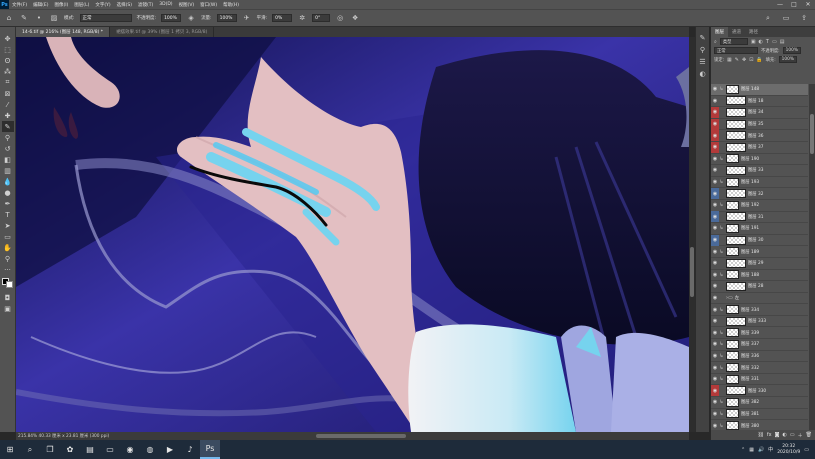 This screenshot has height=459, width=815. I want to click on layer-row: ◉ ↳ 图层 193, so click(759, 183).